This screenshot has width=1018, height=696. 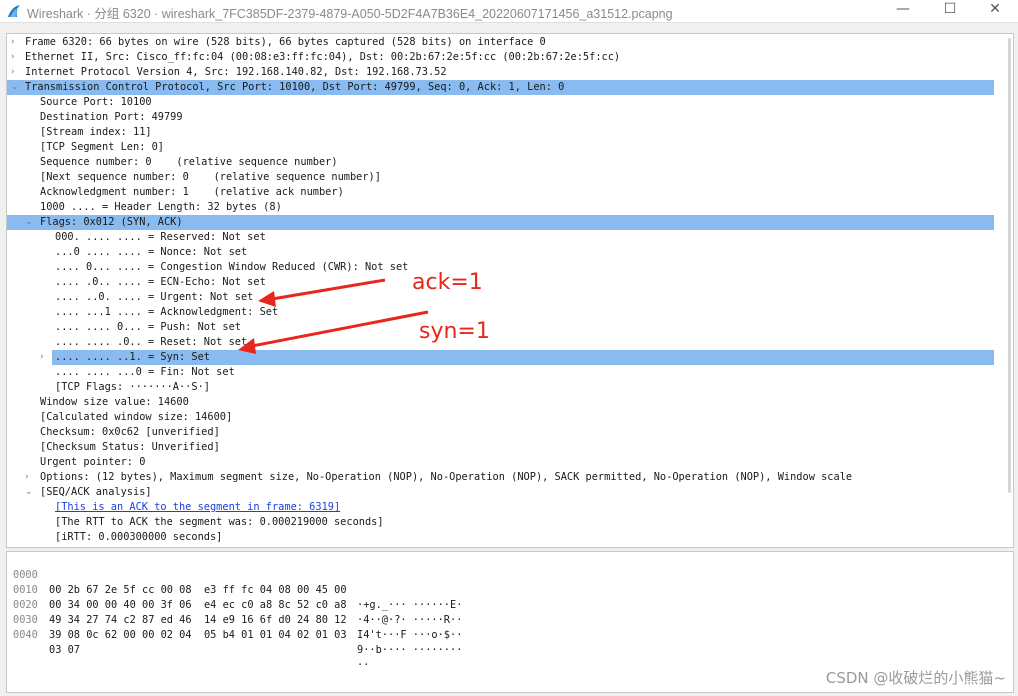 I want to click on ack-annotation: ack=1, so click(x=447, y=282).